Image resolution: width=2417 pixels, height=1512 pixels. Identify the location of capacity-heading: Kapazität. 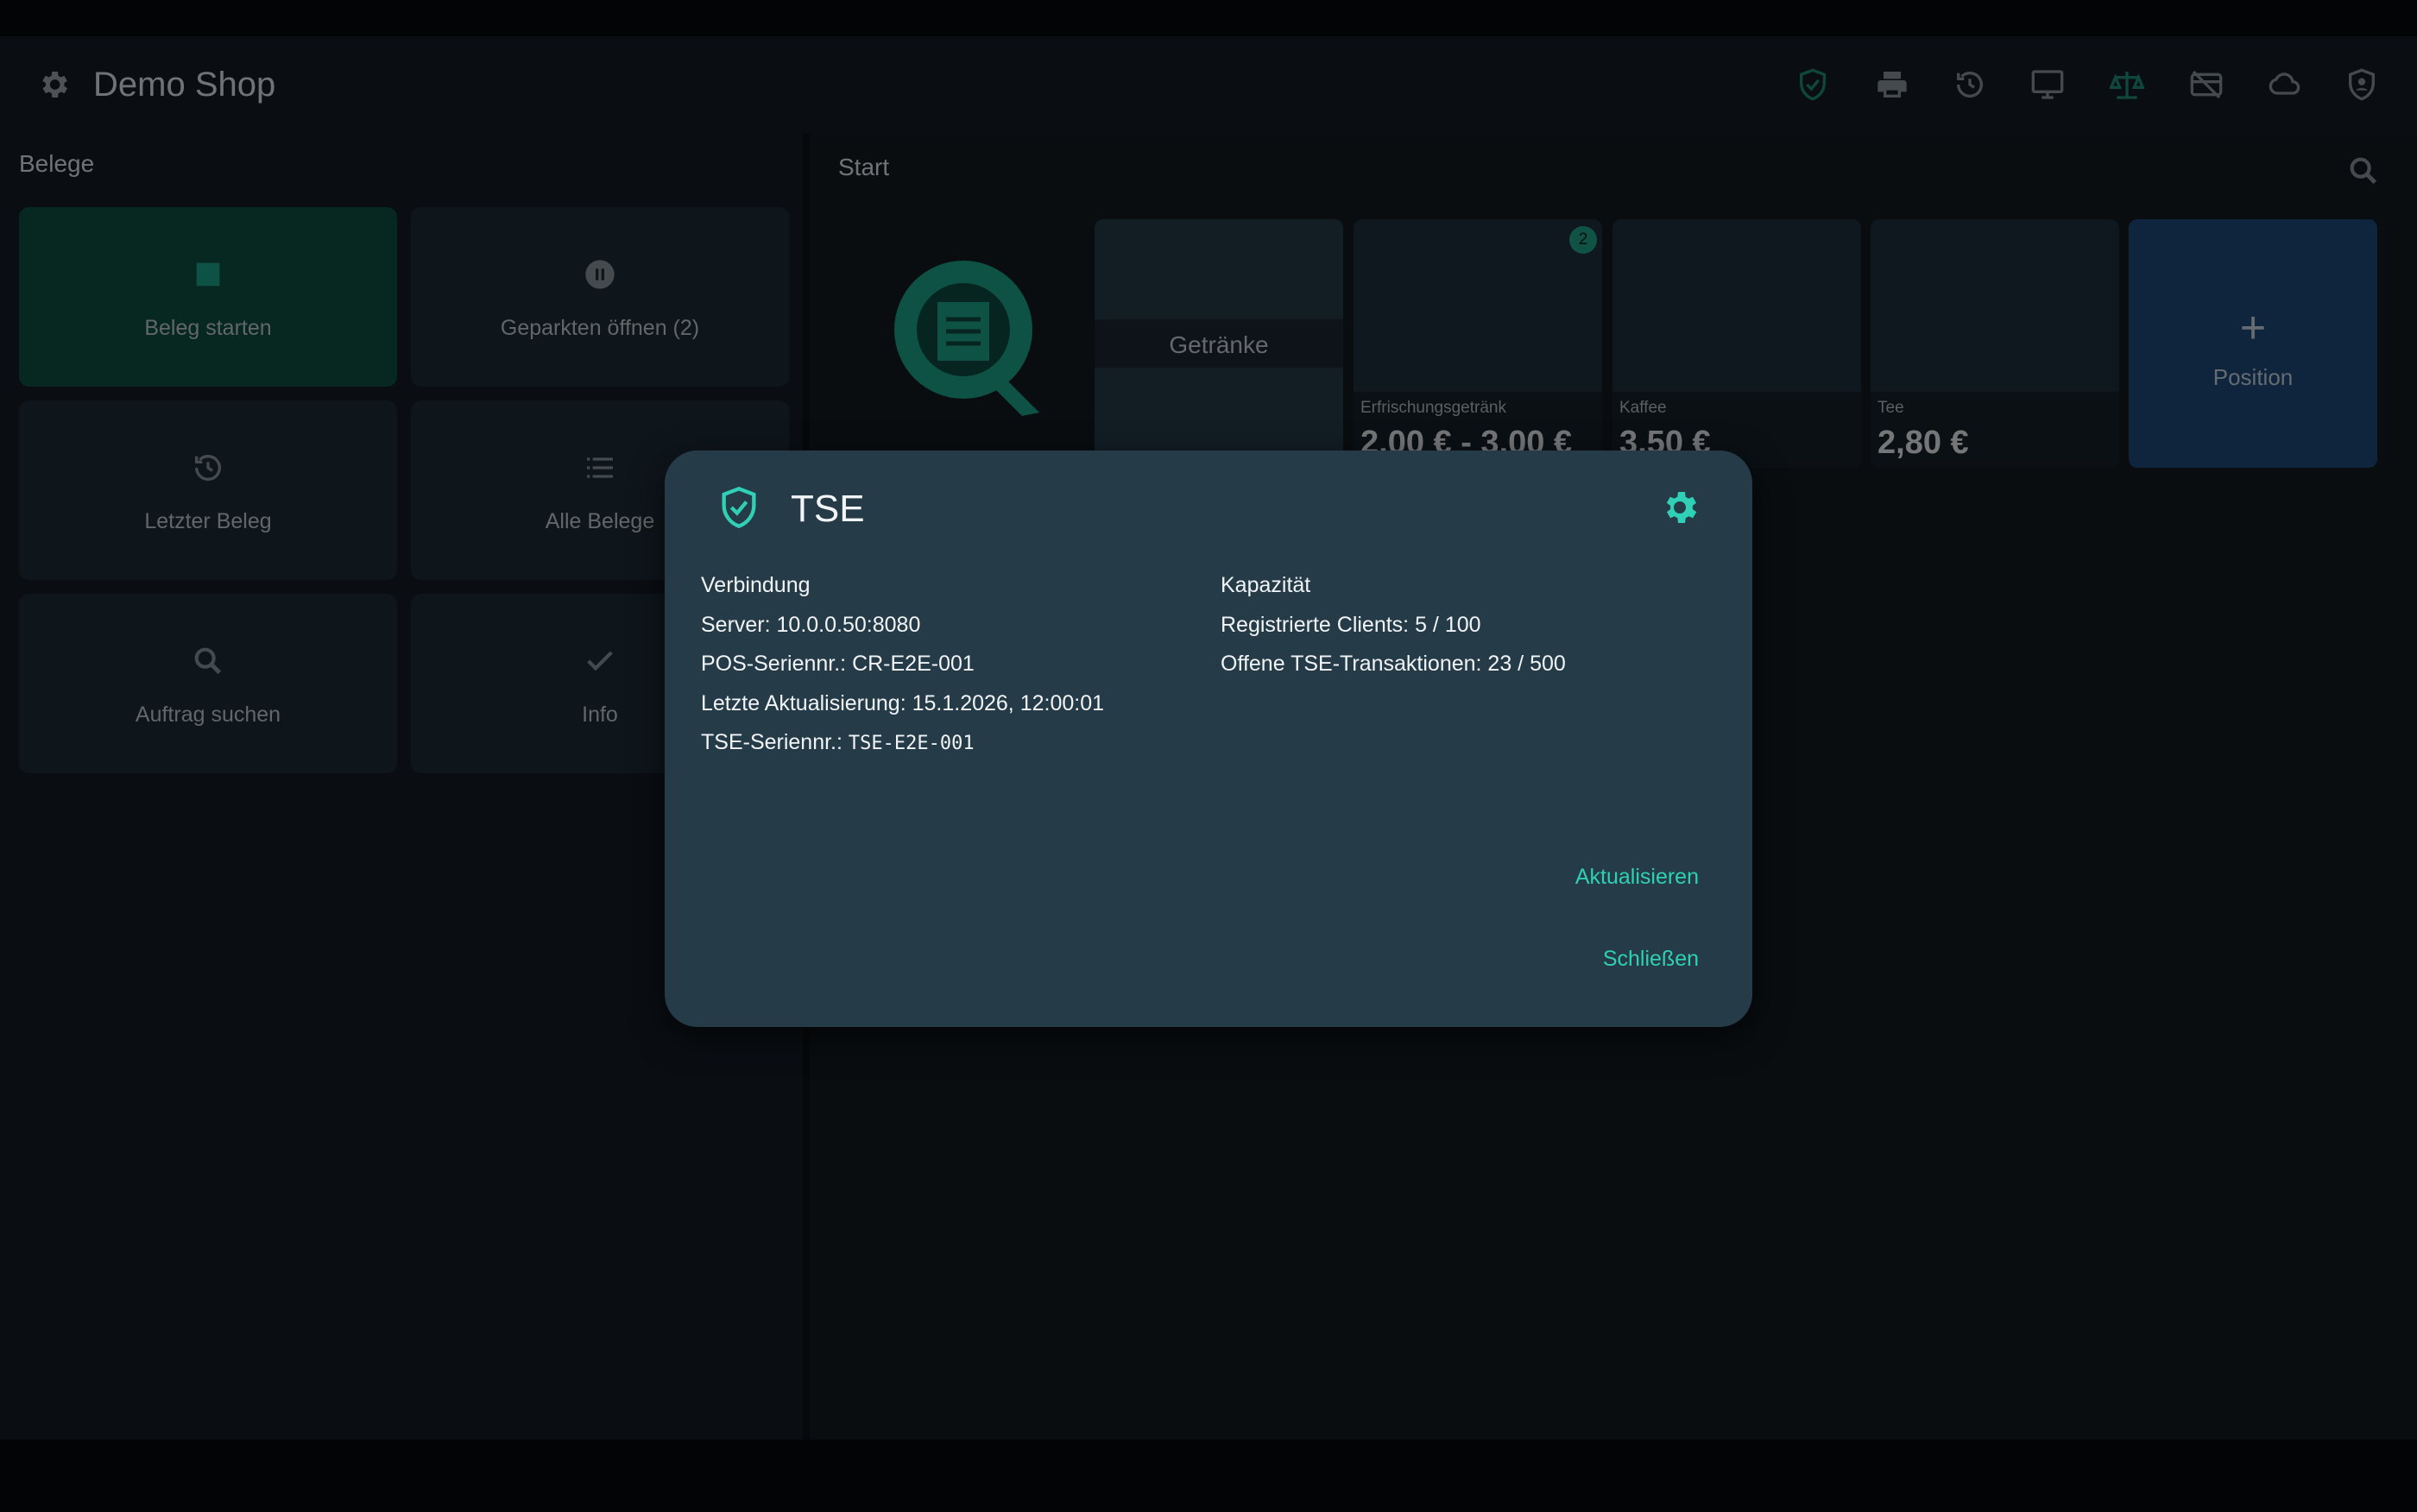
(1266, 585).